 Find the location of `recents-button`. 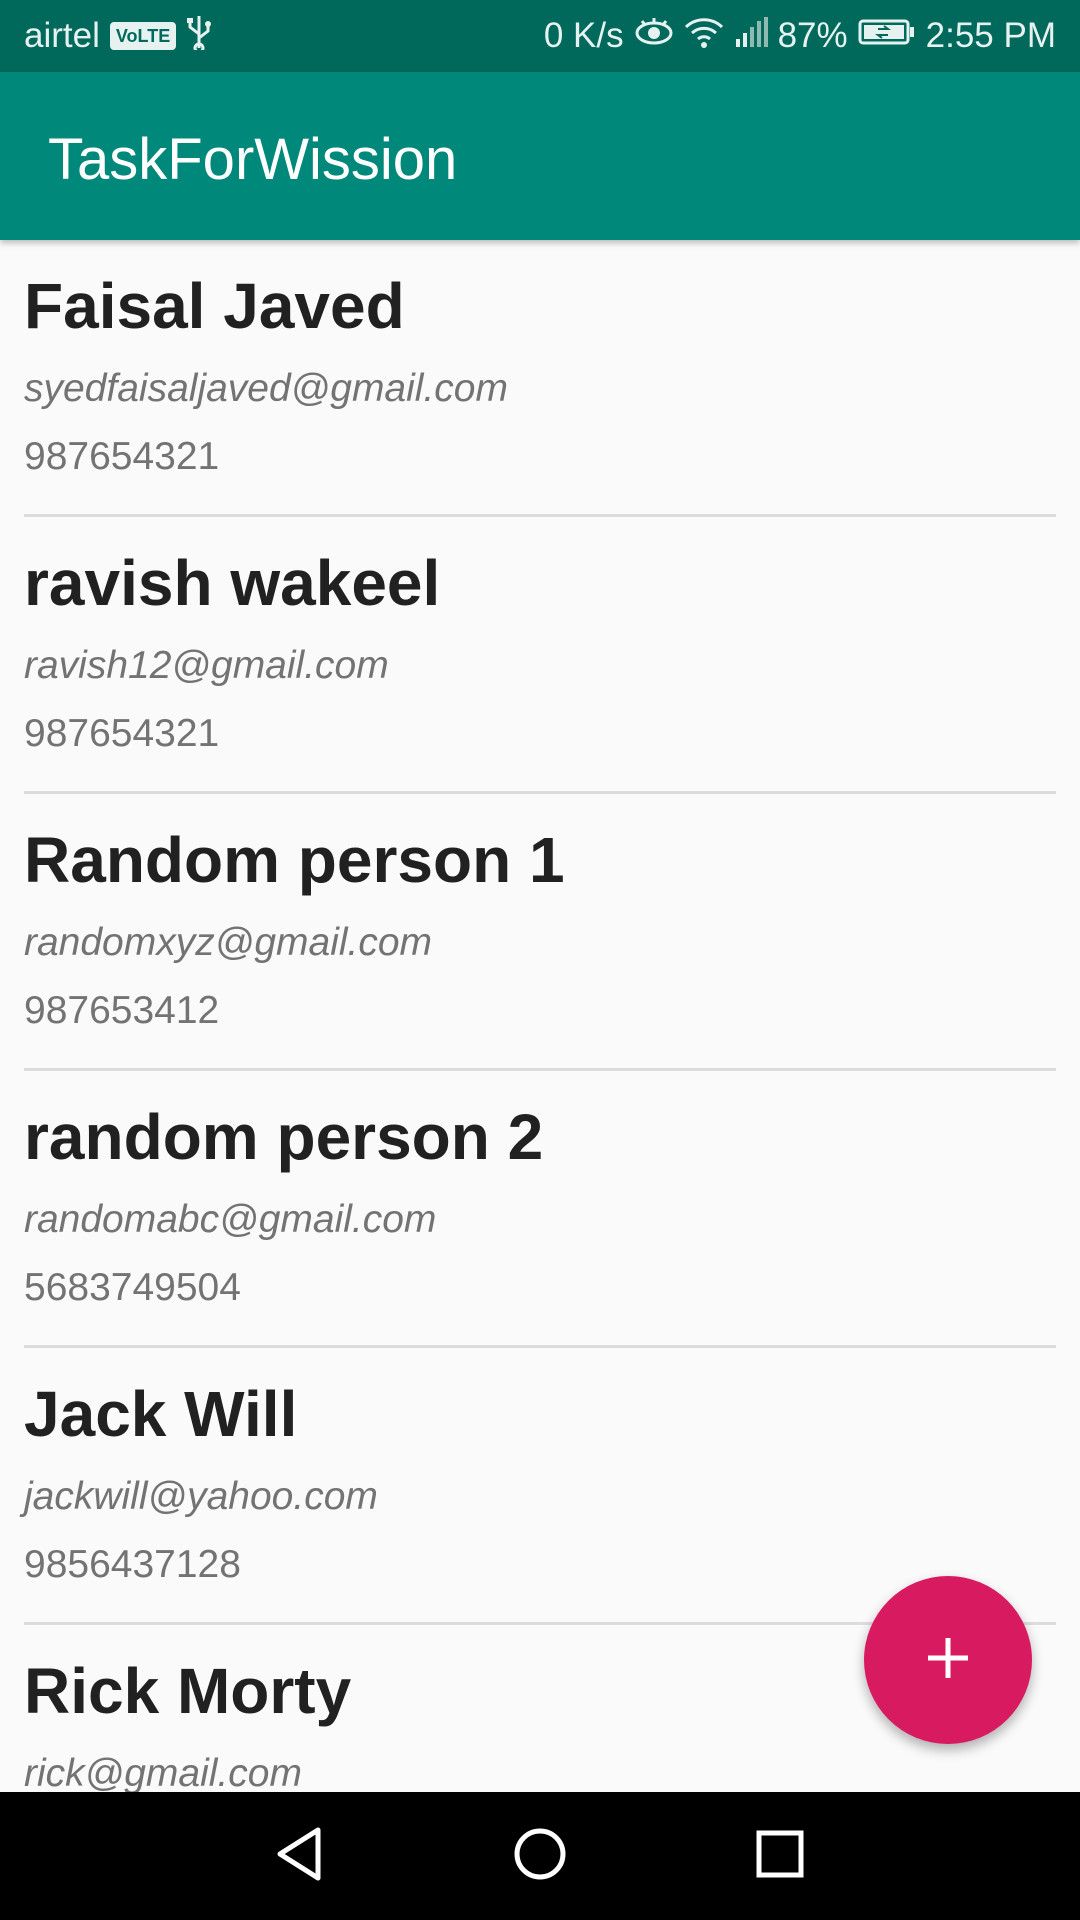

recents-button is located at coordinates (780, 1856).